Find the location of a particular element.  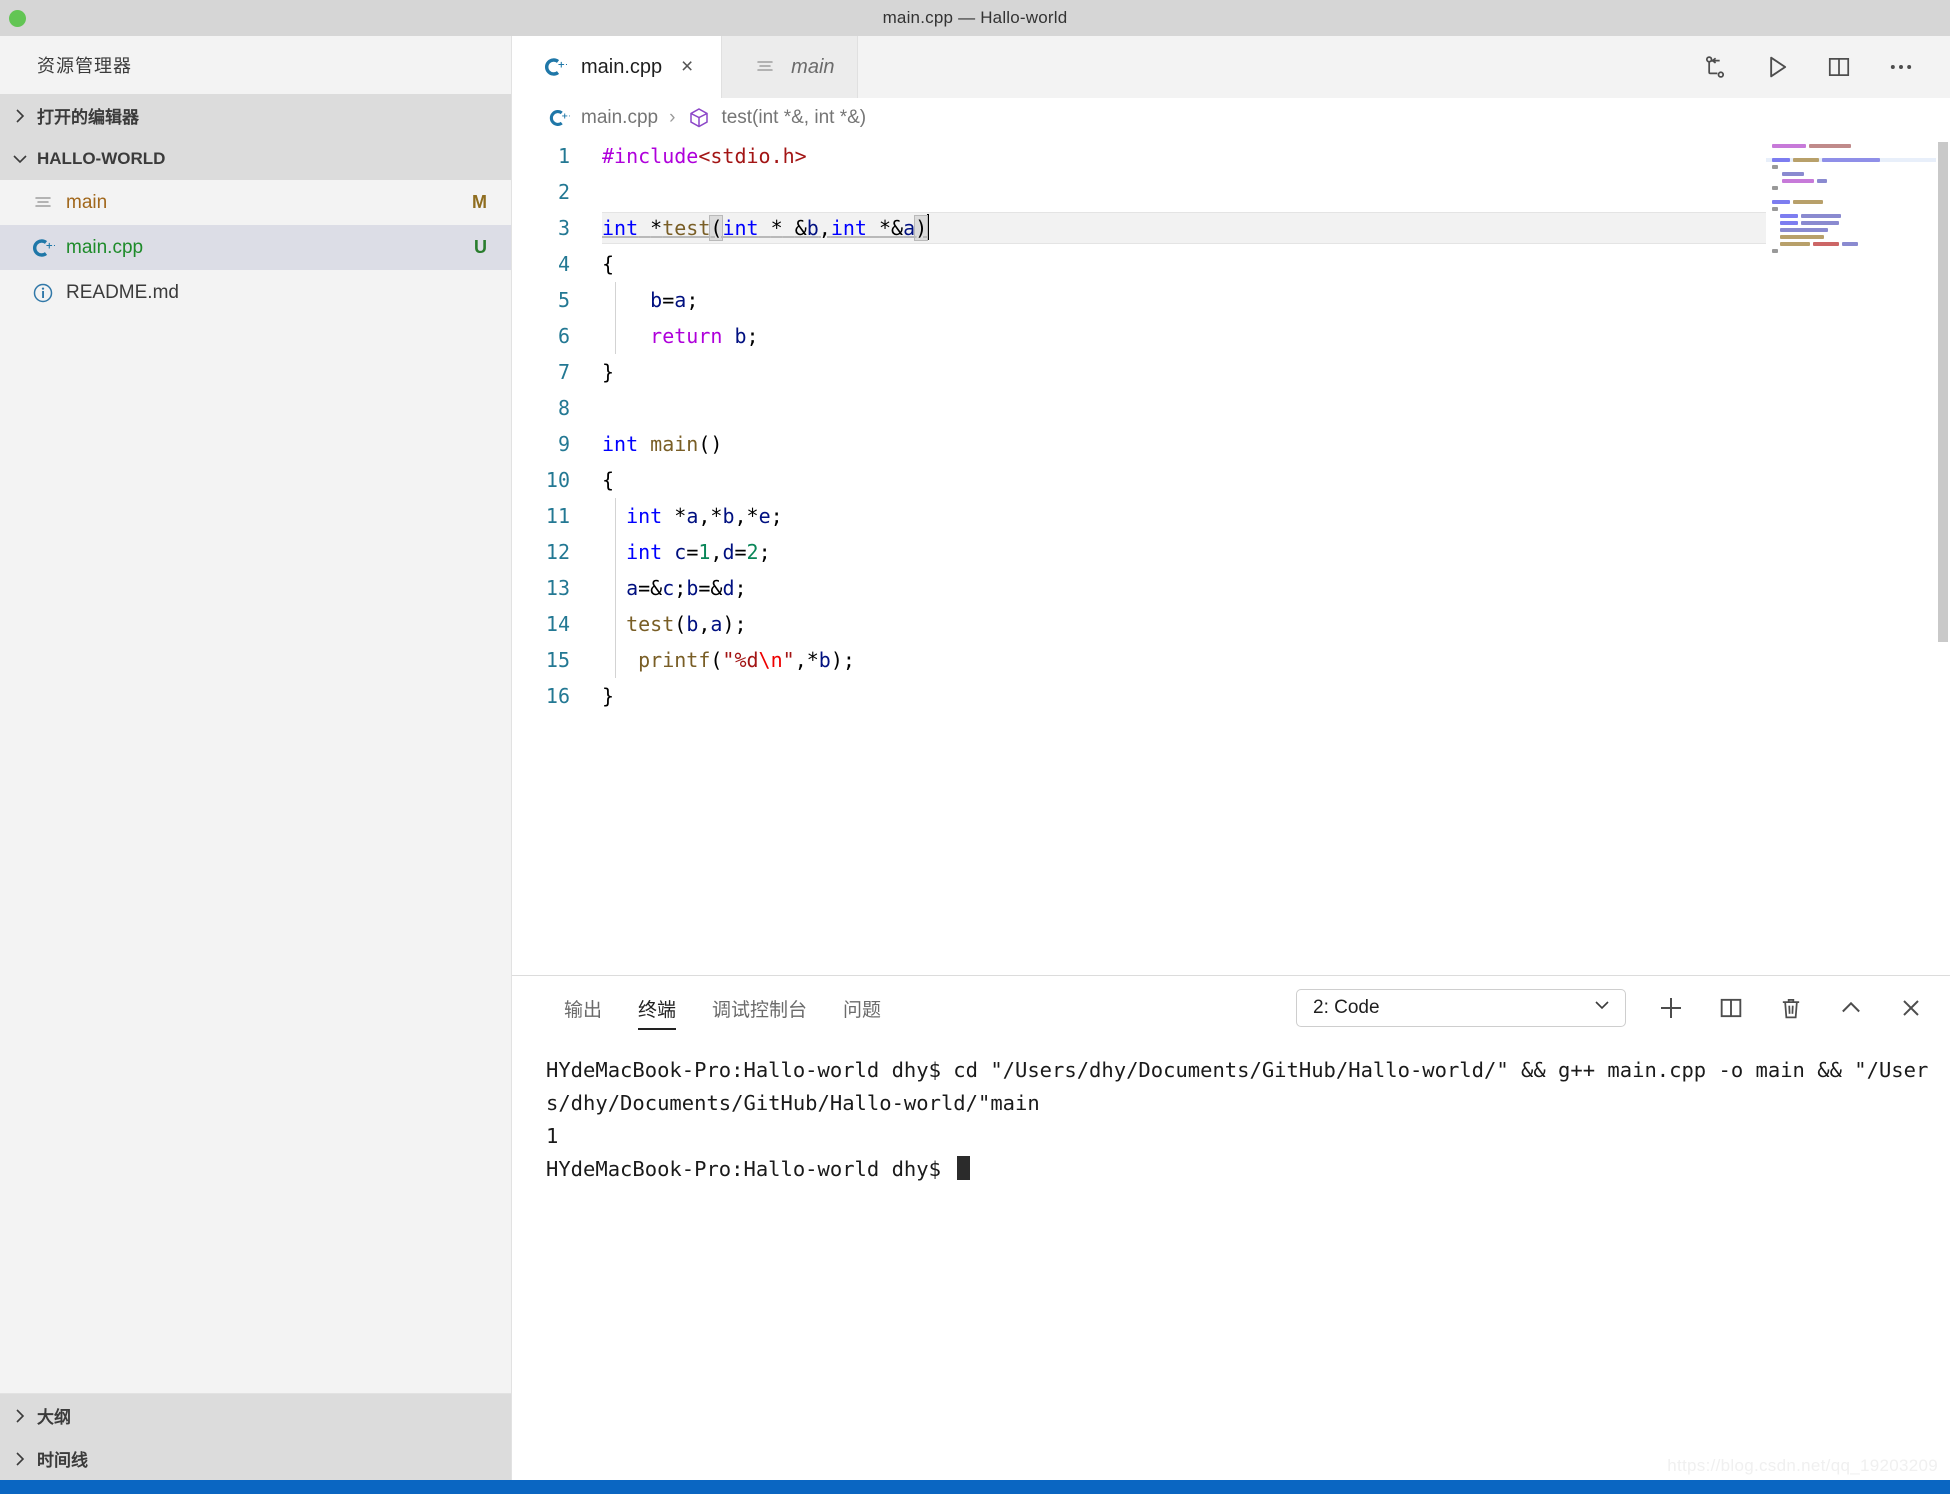

tabs-filler is located at coordinates (1278, 67).